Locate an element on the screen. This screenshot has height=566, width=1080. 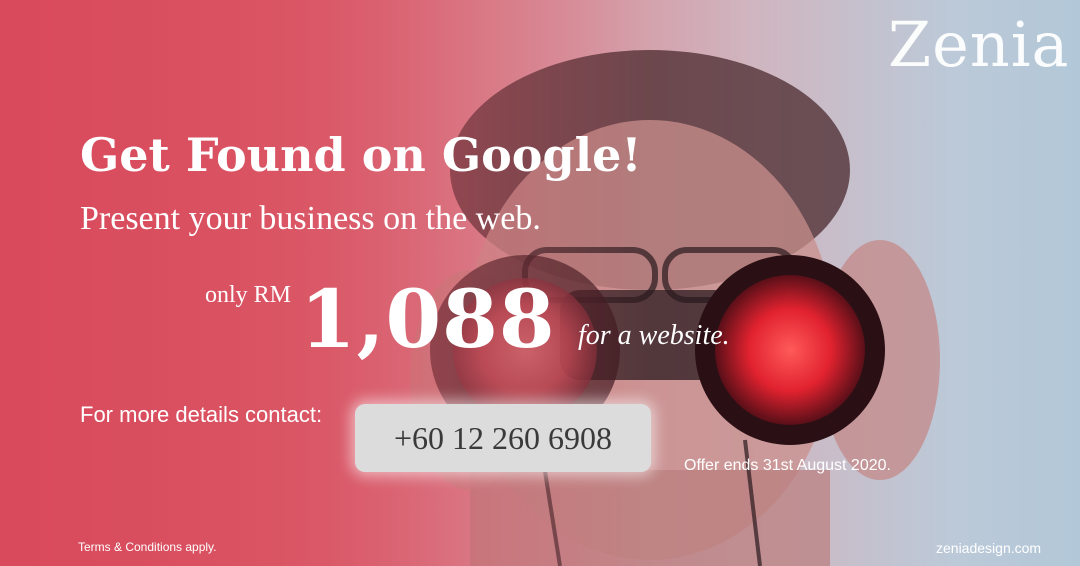
contact-label: For more details contact: is located at coordinates (201, 414).